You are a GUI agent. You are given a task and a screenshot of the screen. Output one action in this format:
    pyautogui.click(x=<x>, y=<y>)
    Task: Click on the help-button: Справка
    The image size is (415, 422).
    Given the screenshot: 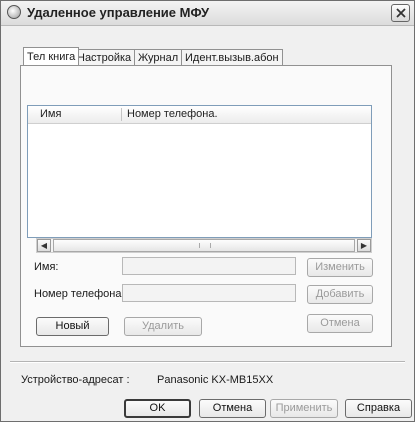 What is the action you would take?
    pyautogui.click(x=378, y=408)
    